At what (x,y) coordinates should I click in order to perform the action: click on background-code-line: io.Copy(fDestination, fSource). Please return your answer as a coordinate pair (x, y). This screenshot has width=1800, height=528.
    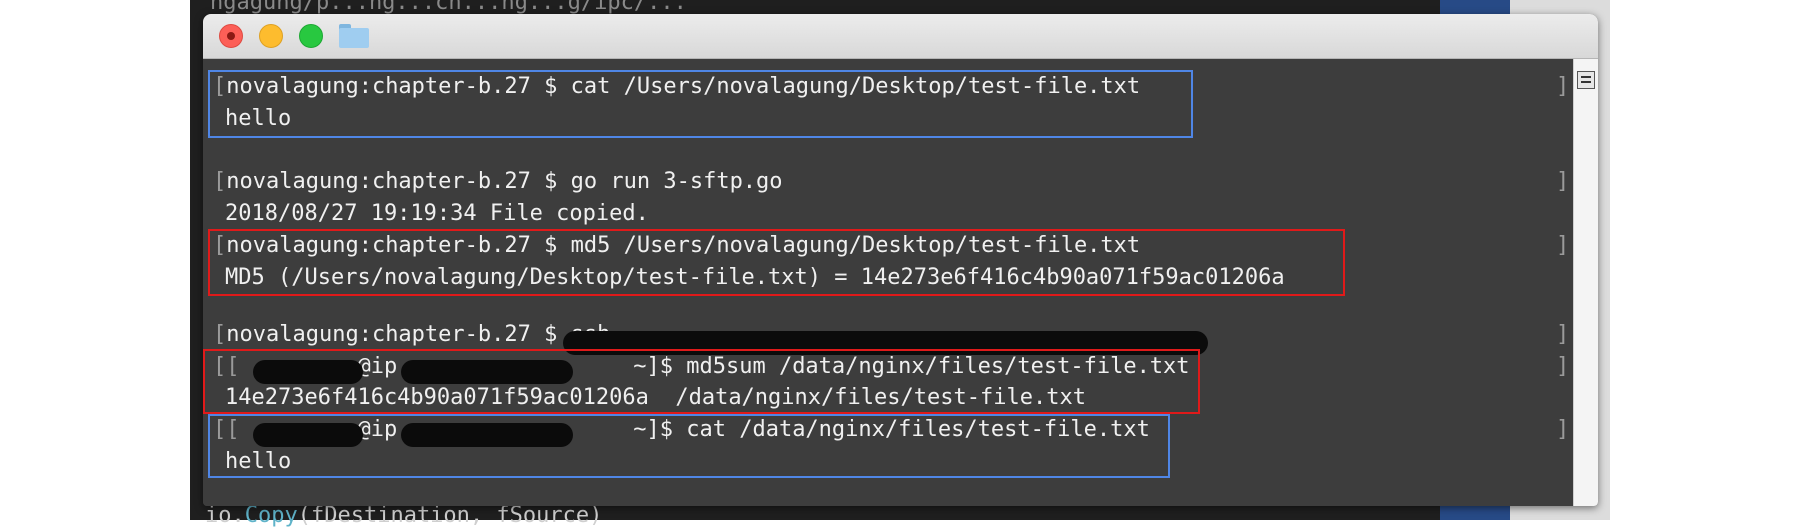
    Looking at the image, I should click on (403, 515).